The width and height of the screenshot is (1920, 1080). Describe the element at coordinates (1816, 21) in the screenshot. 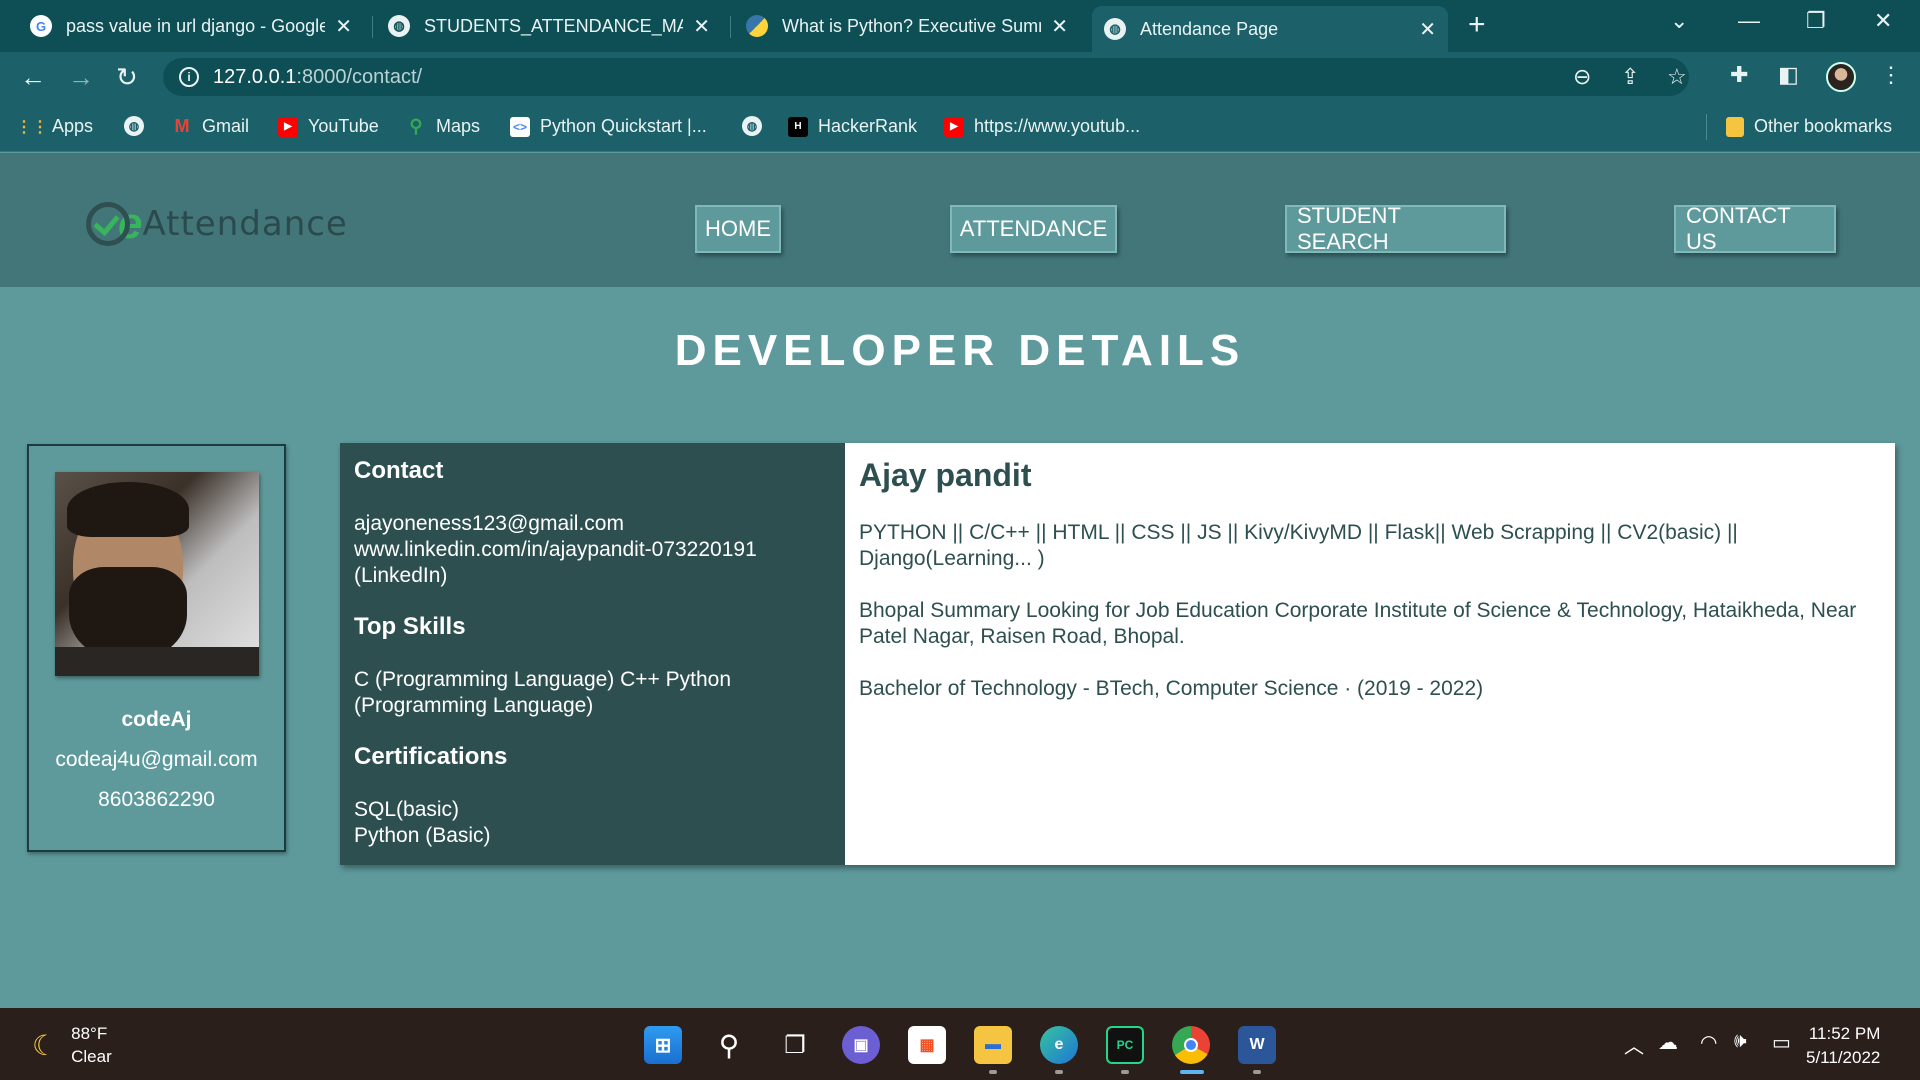

I see `restore-icon: ❐` at that location.